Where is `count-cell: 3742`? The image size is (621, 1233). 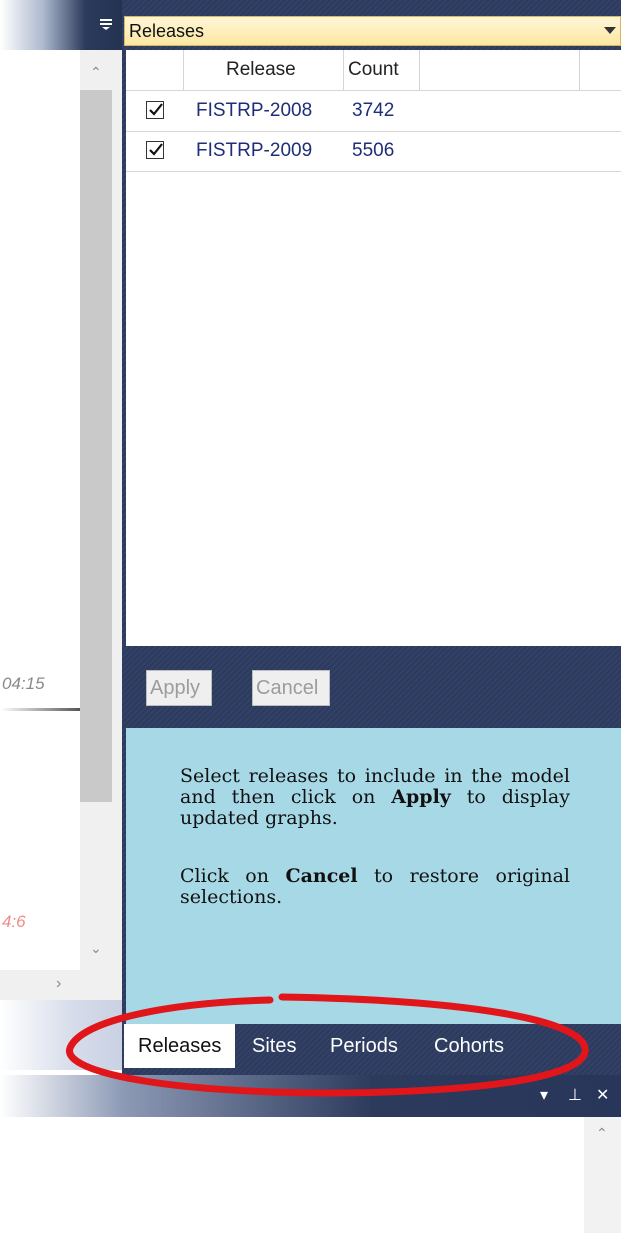 count-cell: 3742 is located at coordinates (373, 110).